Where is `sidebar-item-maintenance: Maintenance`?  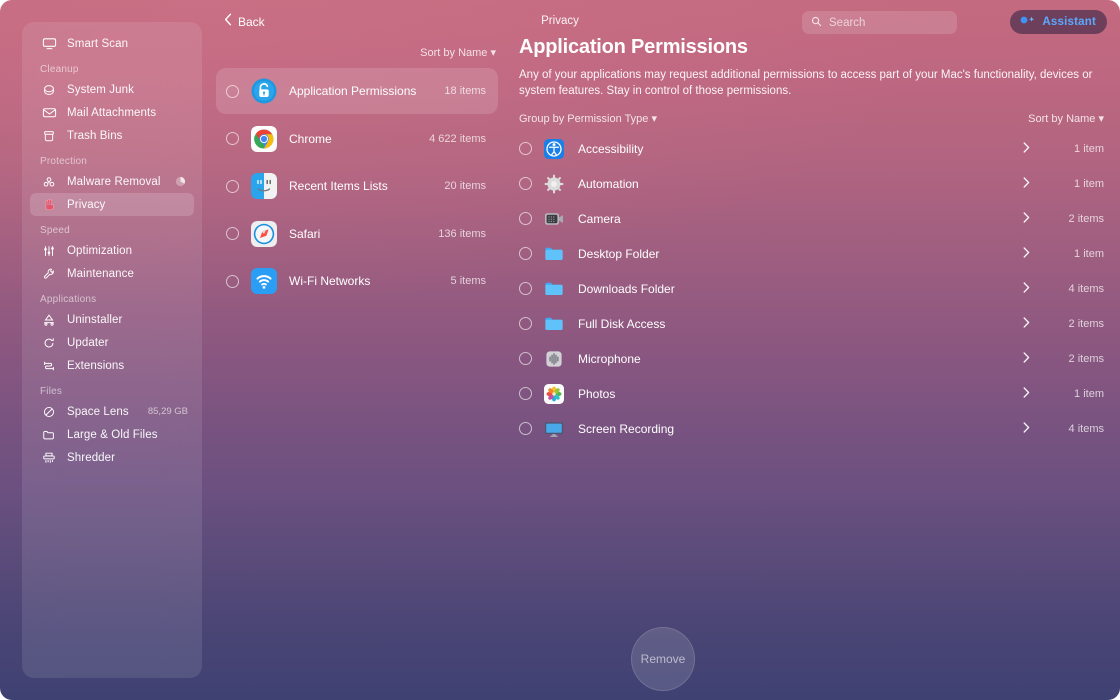 sidebar-item-maintenance: Maintenance is located at coordinates (112, 273).